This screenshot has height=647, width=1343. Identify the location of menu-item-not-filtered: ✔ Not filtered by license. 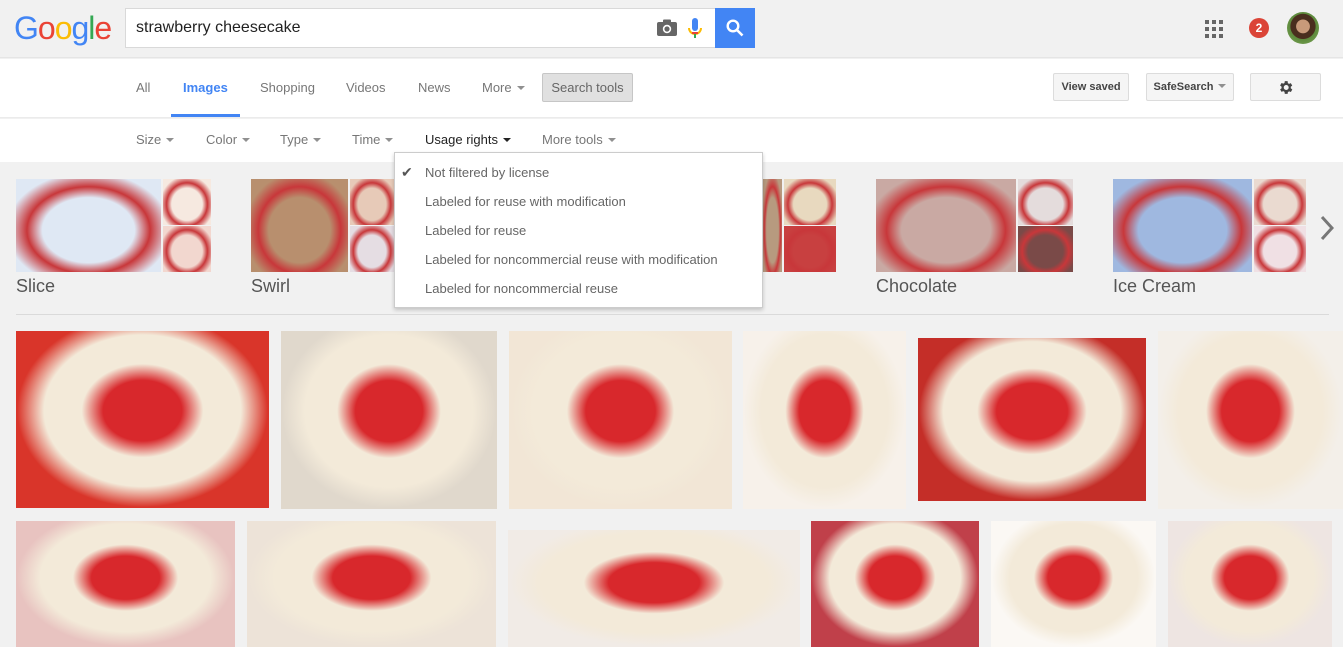
(578, 172).